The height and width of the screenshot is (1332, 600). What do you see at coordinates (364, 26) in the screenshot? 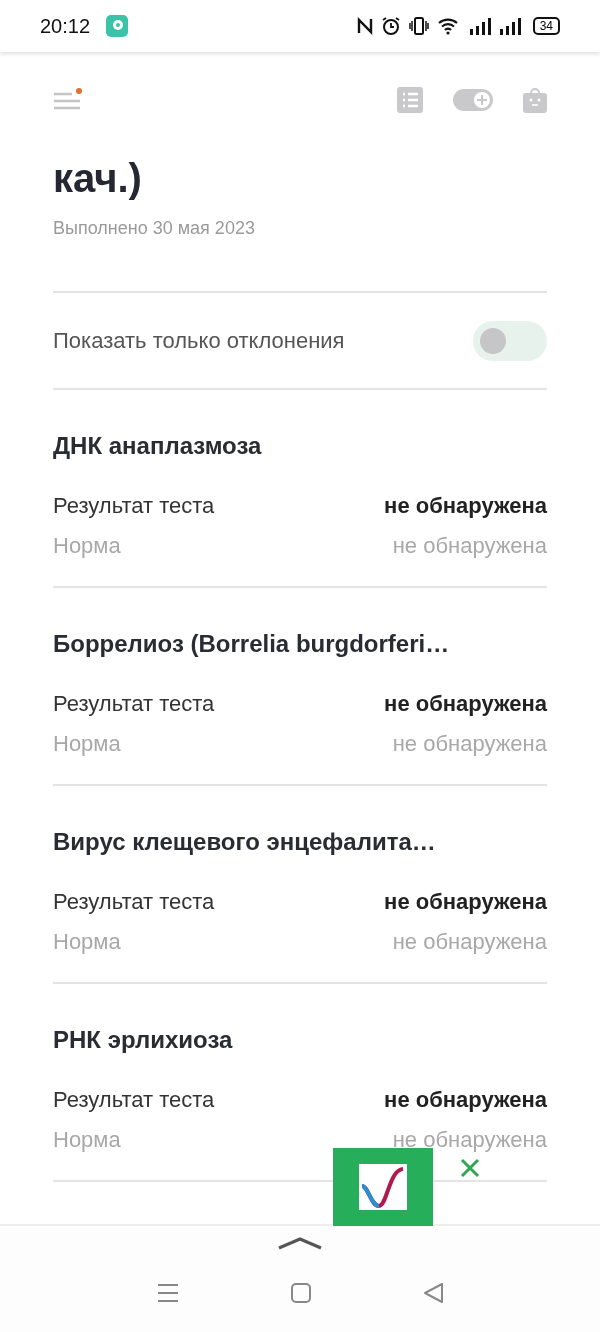
I see `nfc-icon` at bounding box center [364, 26].